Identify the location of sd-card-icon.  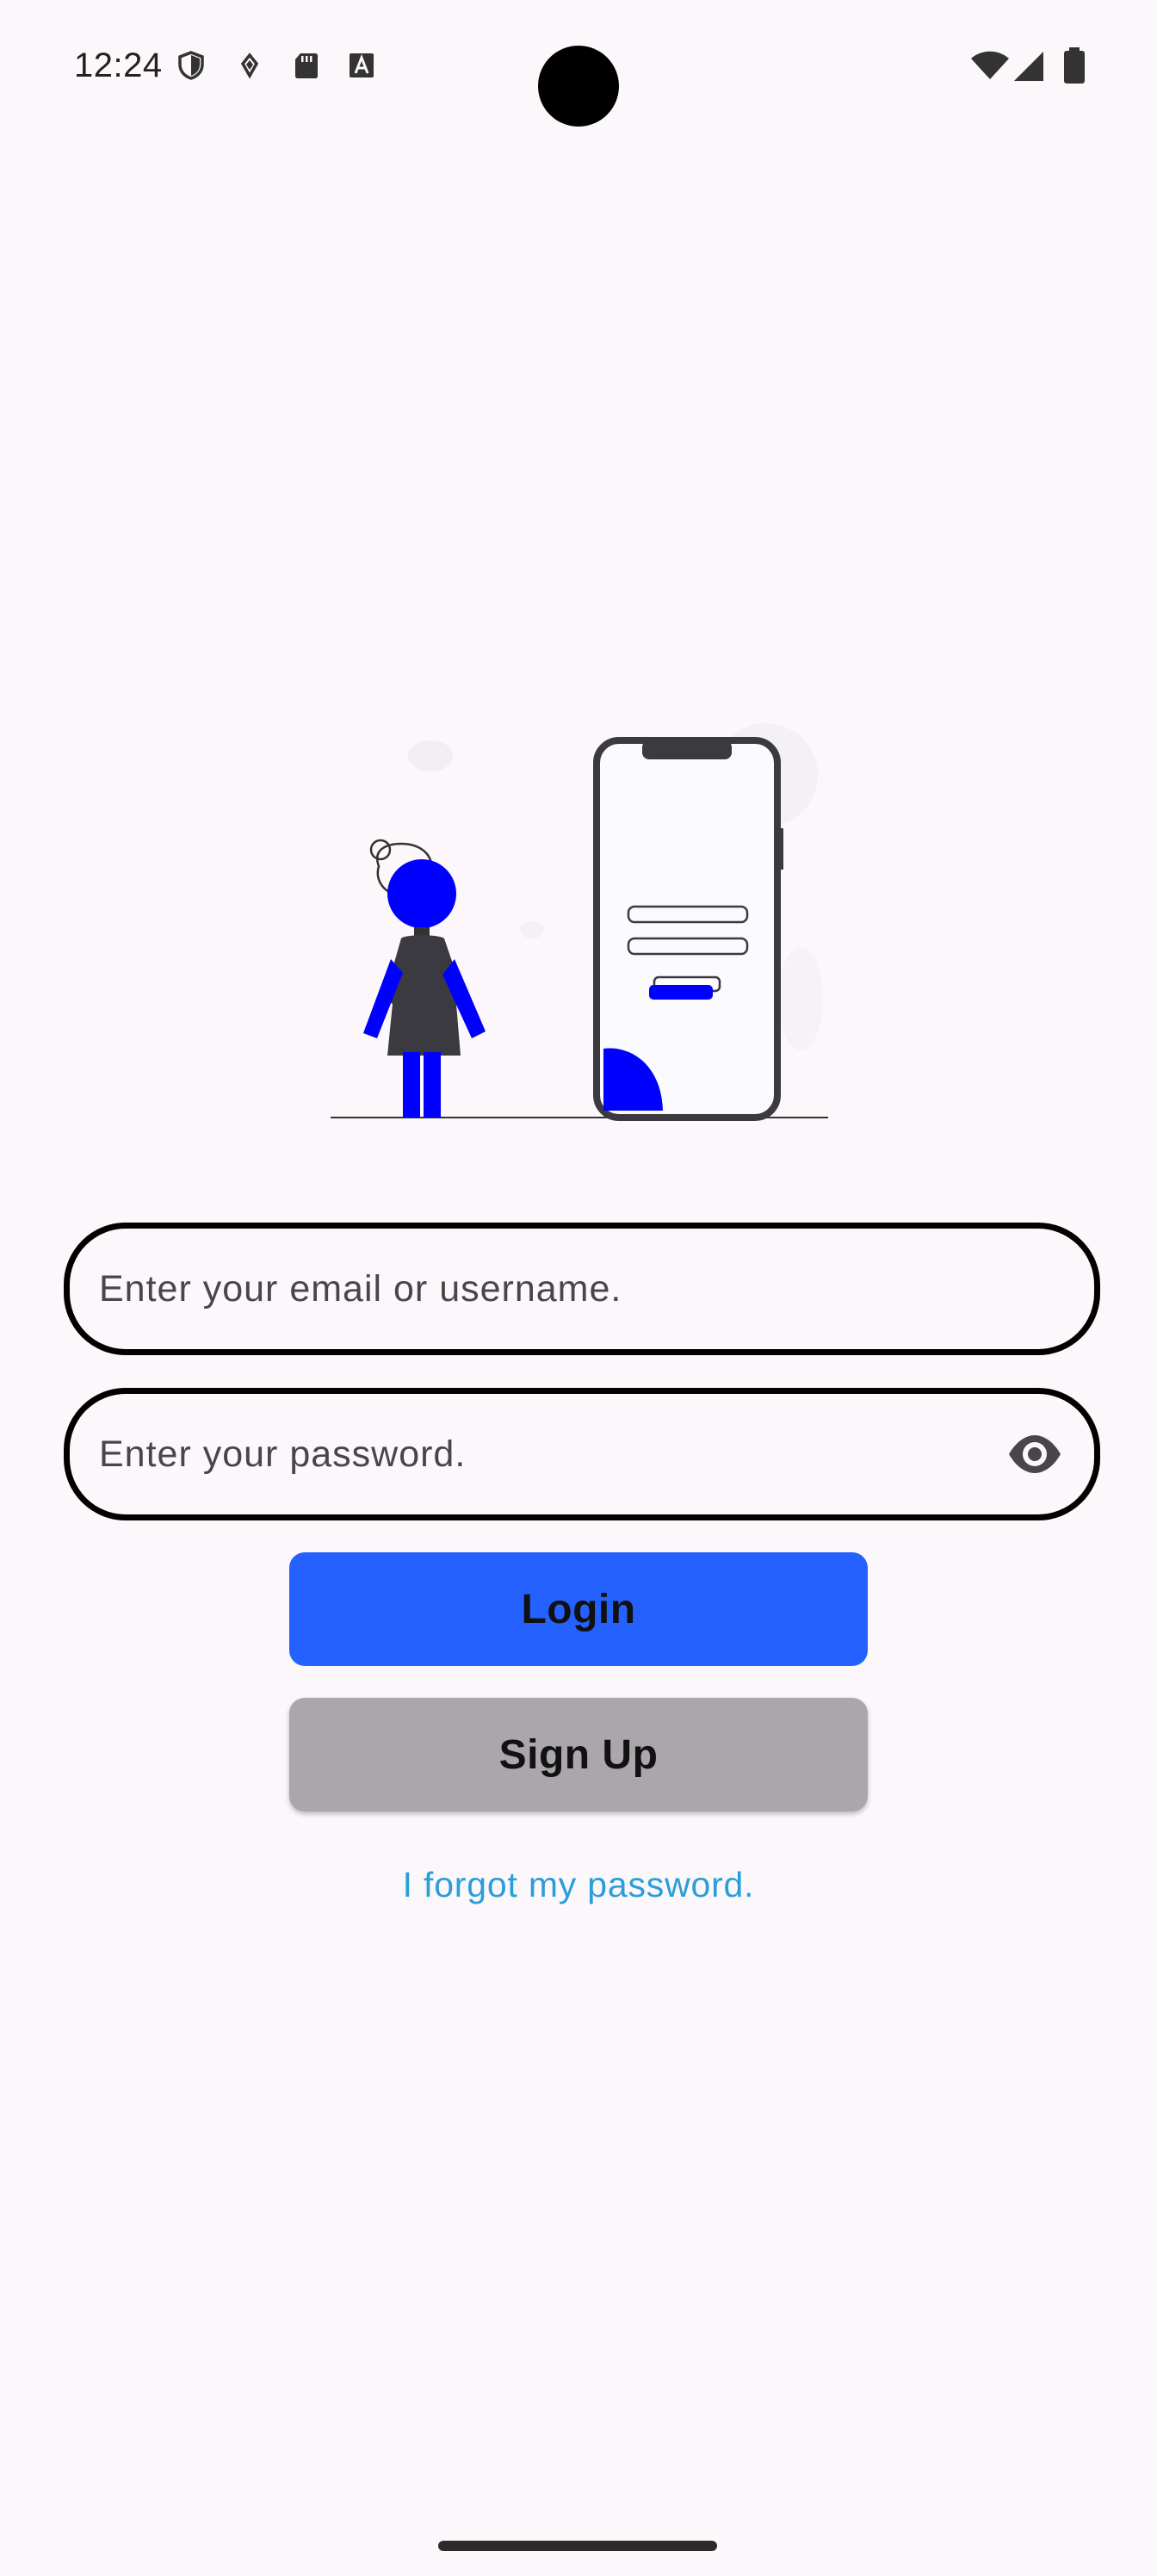
(306, 65).